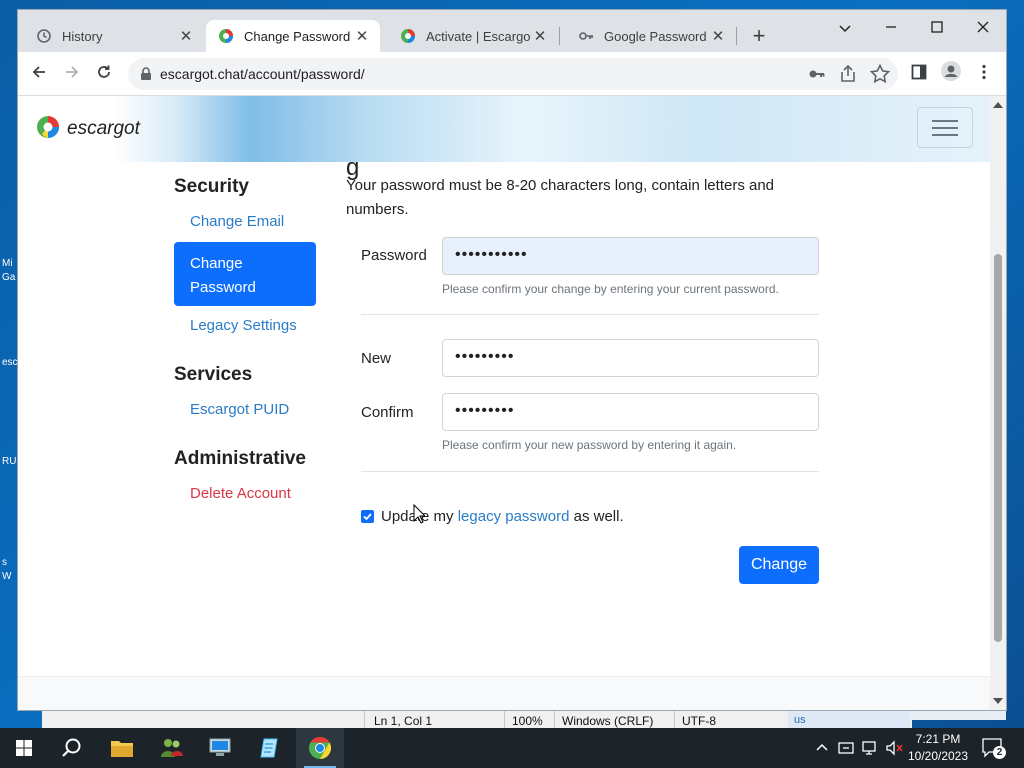  Describe the element at coordinates (245, 274) in the screenshot. I see `sidebar-item-change-password: Change Password` at that location.